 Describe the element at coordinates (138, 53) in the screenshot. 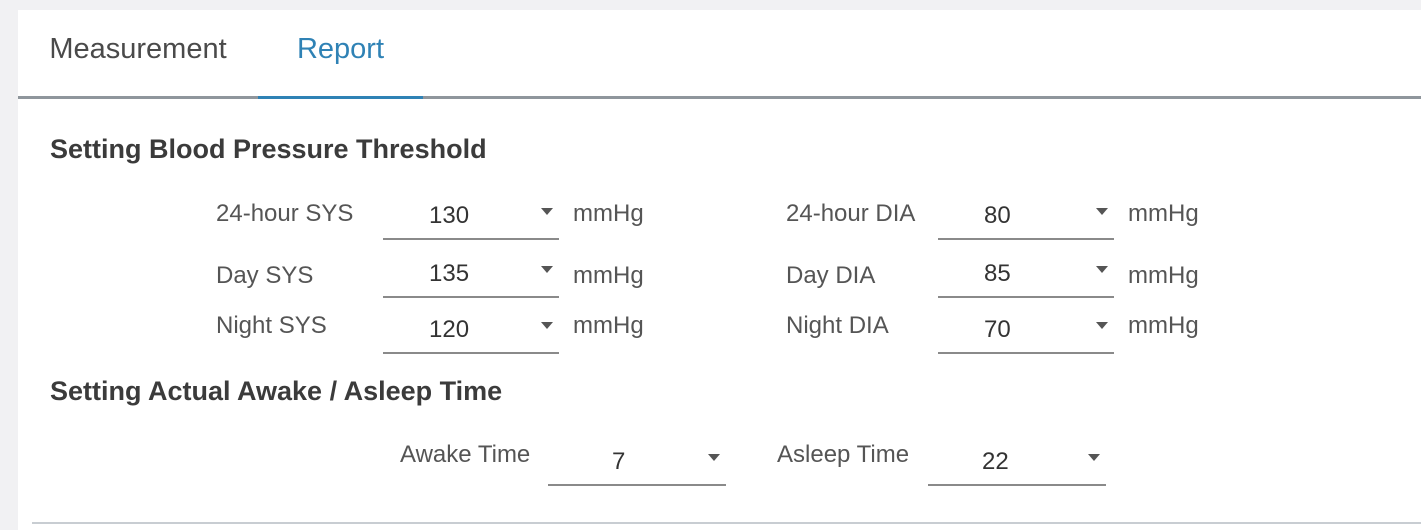

I see `tab-measurement: Measurement` at that location.